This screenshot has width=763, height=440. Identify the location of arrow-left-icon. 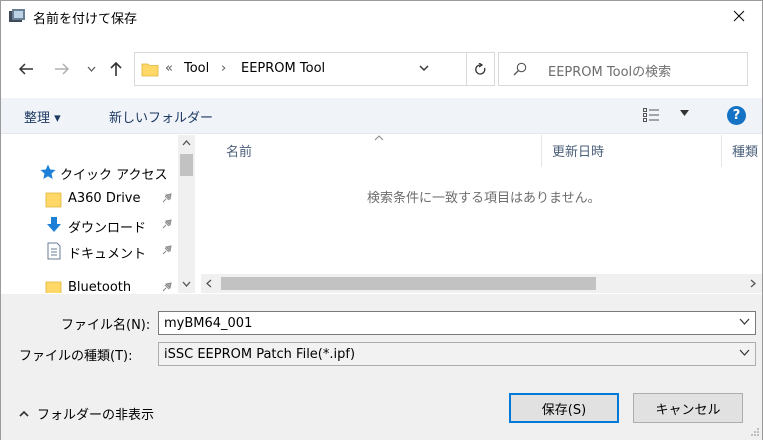
(25, 69).